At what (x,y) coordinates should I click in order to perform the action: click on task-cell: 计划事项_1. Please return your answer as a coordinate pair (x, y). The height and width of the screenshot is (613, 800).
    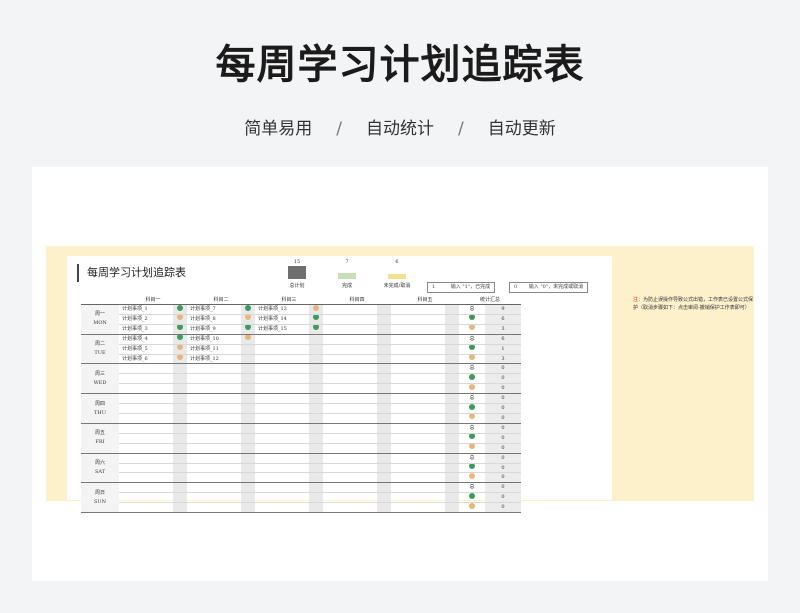
    Looking at the image, I should click on (146, 309).